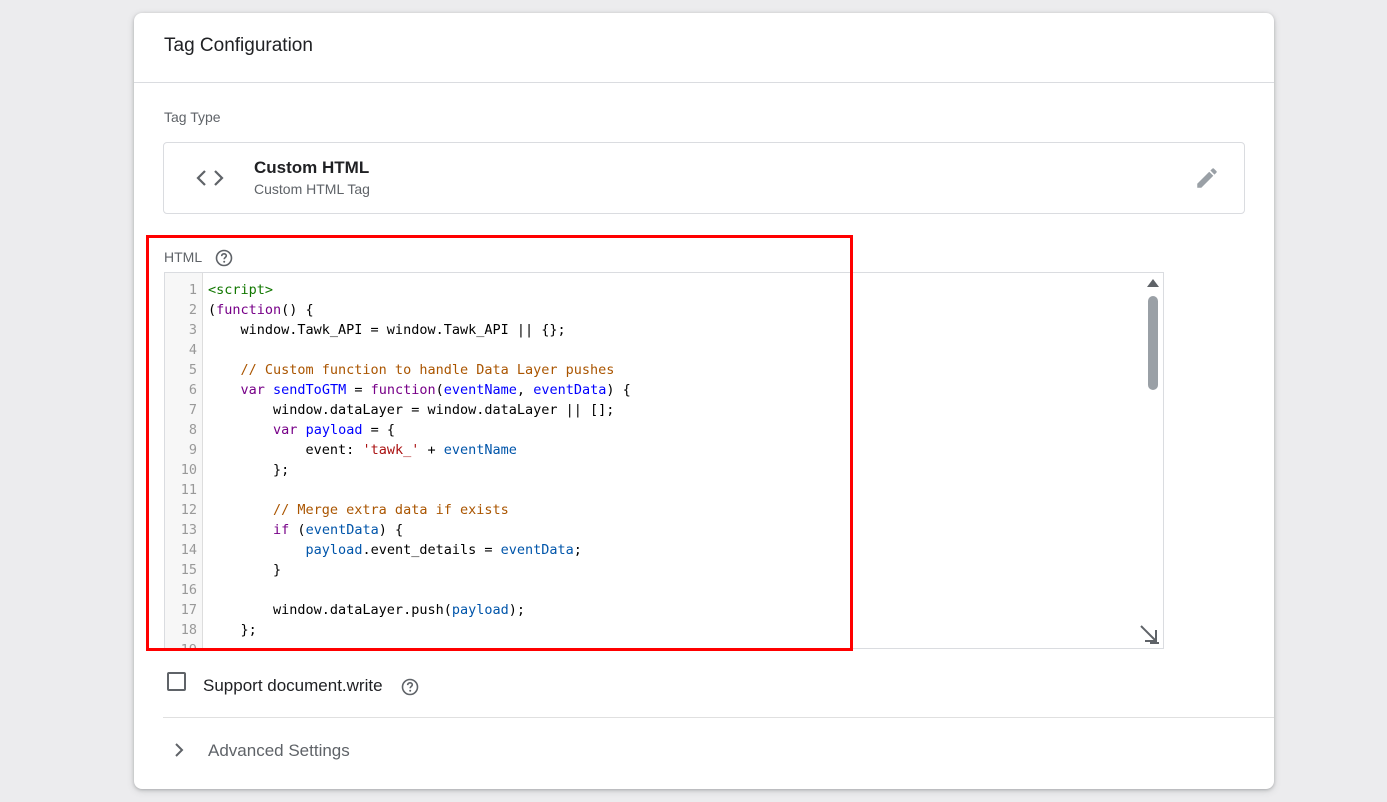  I want to click on divider, so click(718, 717).